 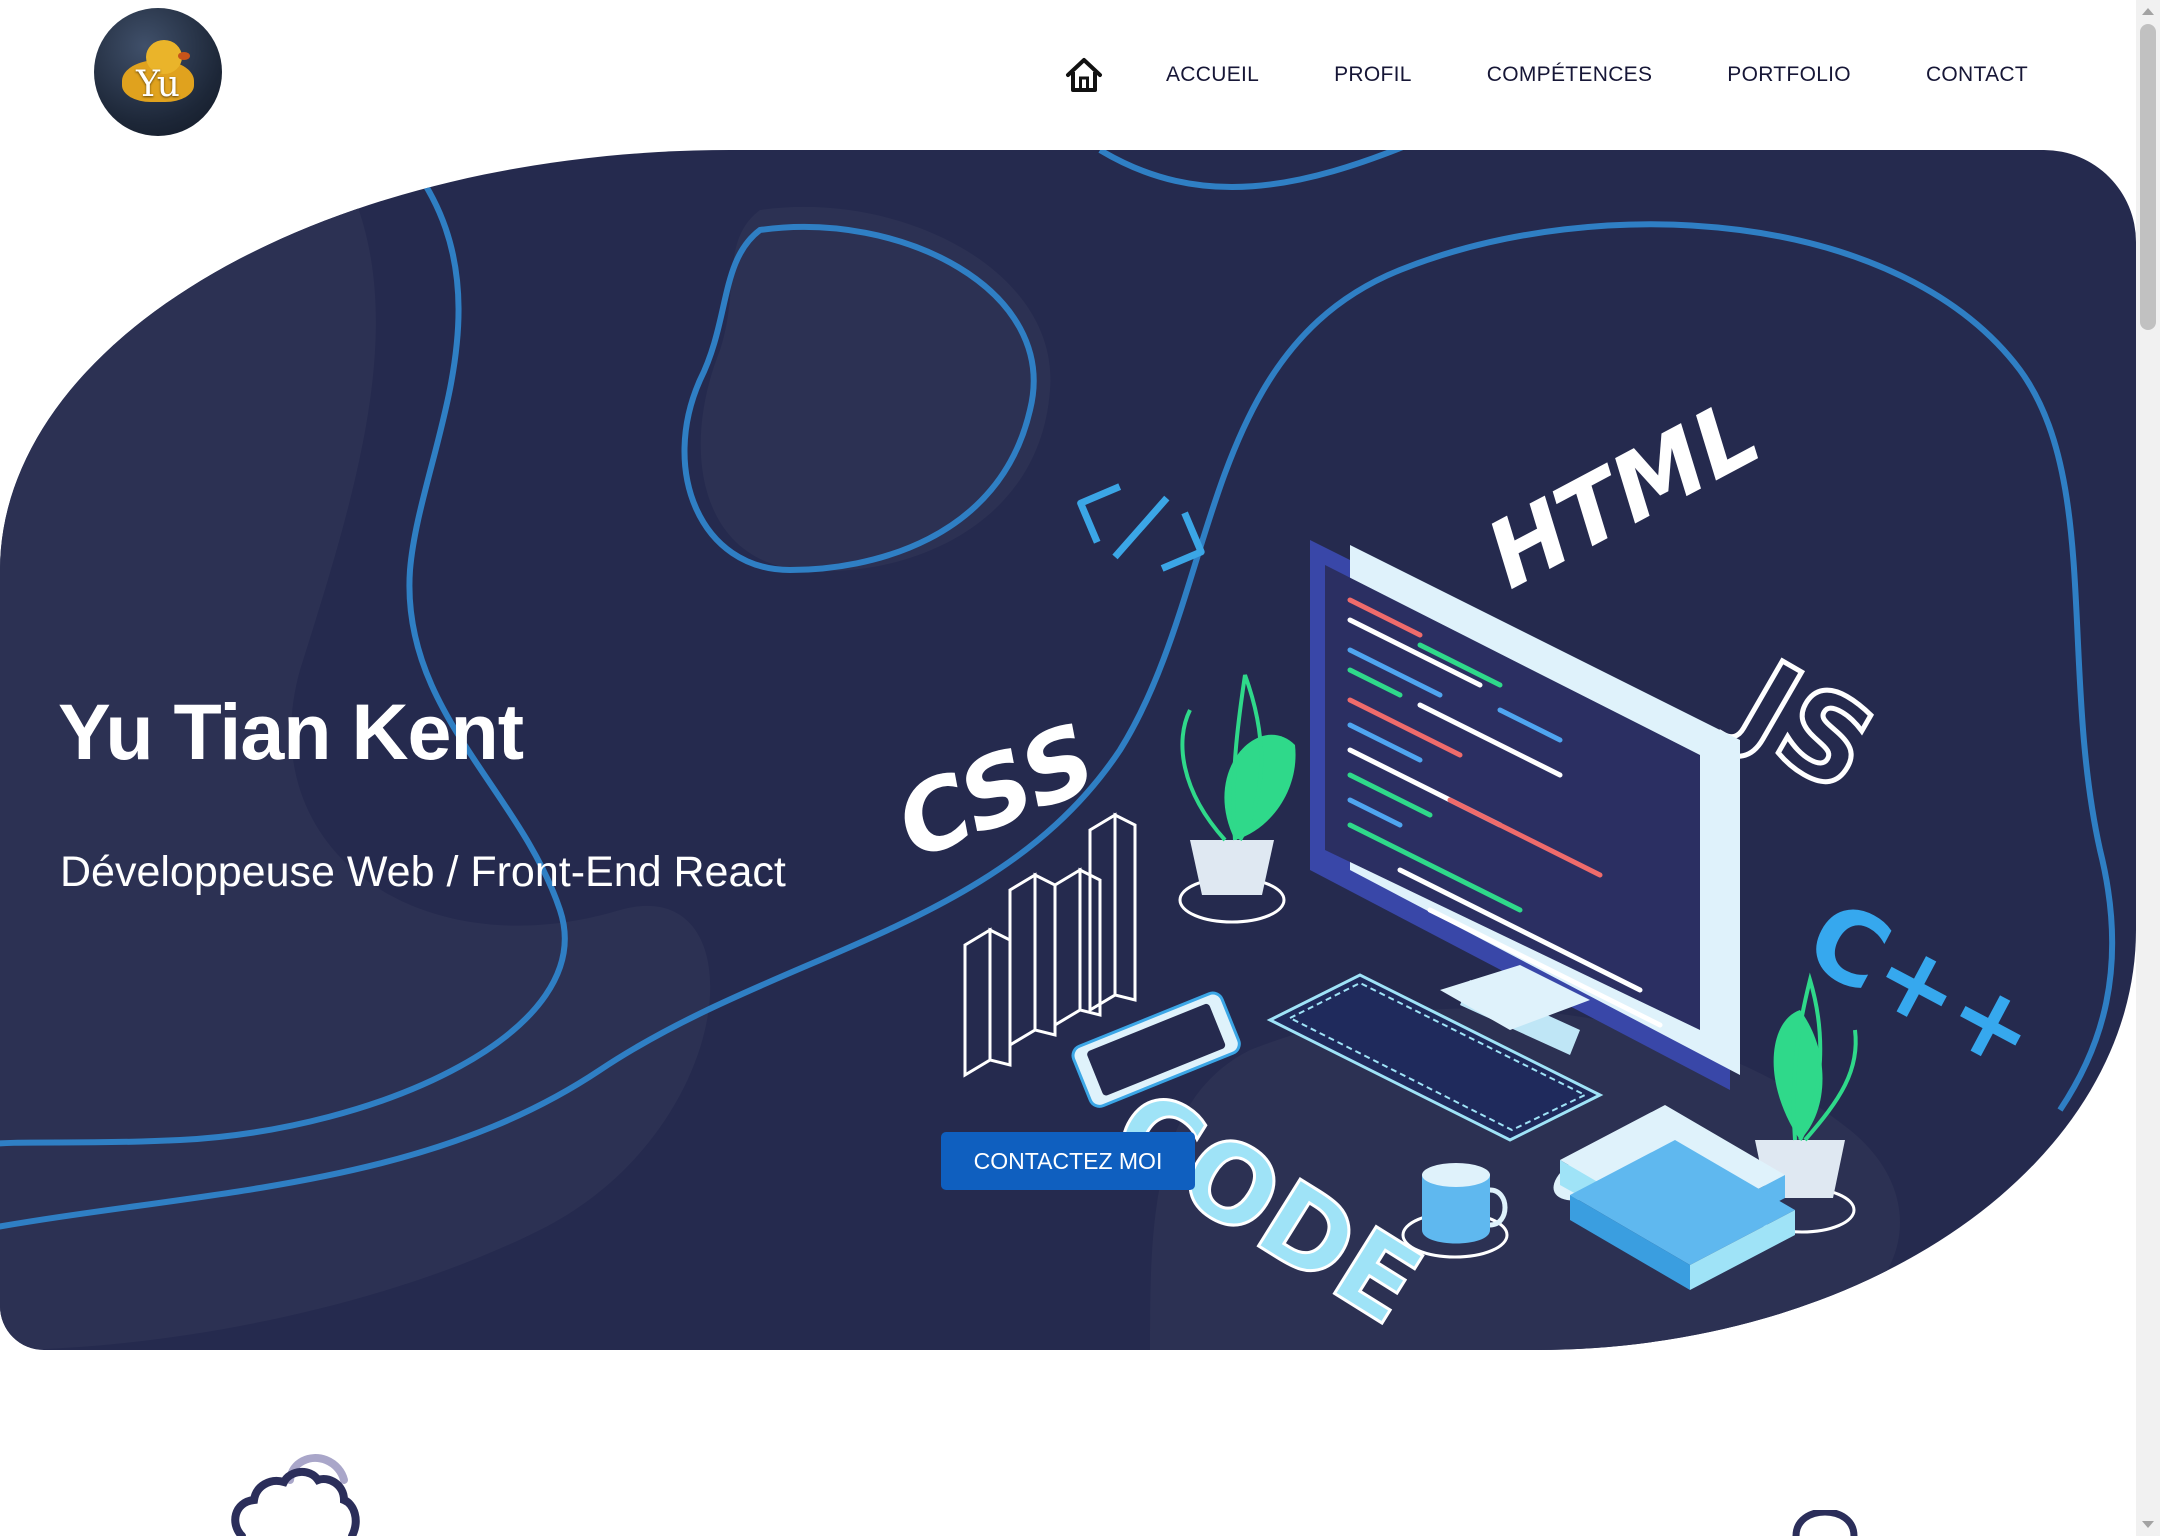 I want to click on nav-accueil: ACCUEIL, so click(x=1212, y=75).